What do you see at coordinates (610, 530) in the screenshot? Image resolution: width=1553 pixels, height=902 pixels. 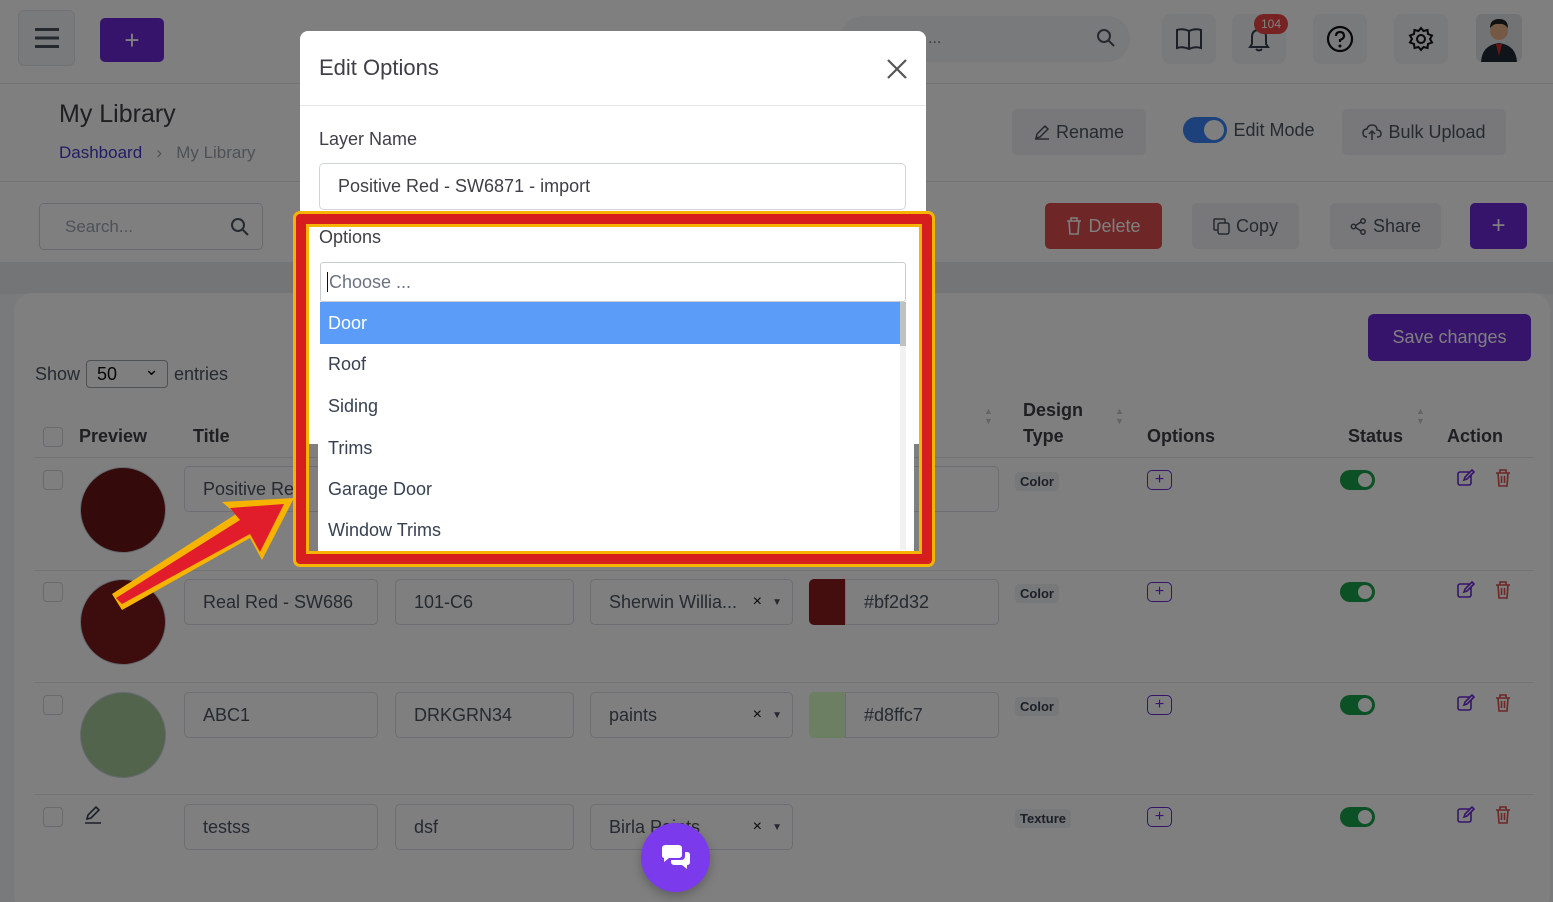 I see `option-window-trims: Window Trims` at bounding box center [610, 530].